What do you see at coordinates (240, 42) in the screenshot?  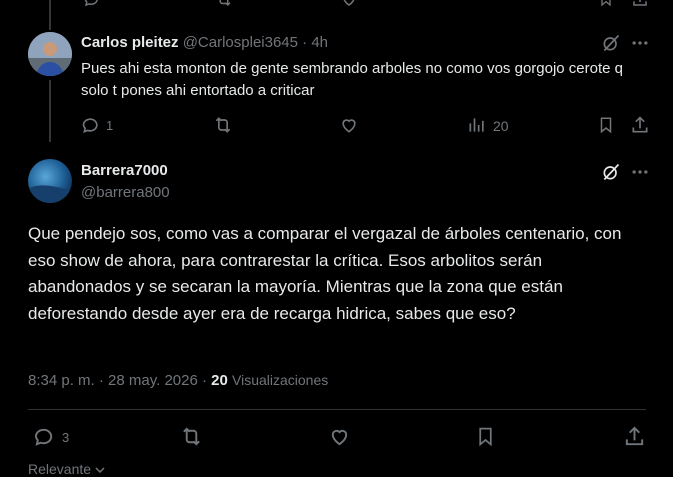 I see `author-handle: @Carlosplei3645` at bounding box center [240, 42].